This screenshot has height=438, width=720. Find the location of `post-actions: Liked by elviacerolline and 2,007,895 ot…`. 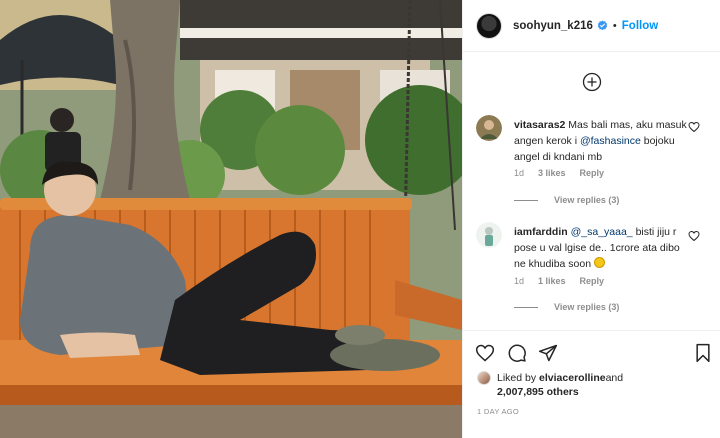

post-actions: Liked by elviacerolline and 2,007,895 ot… is located at coordinates (591, 384).